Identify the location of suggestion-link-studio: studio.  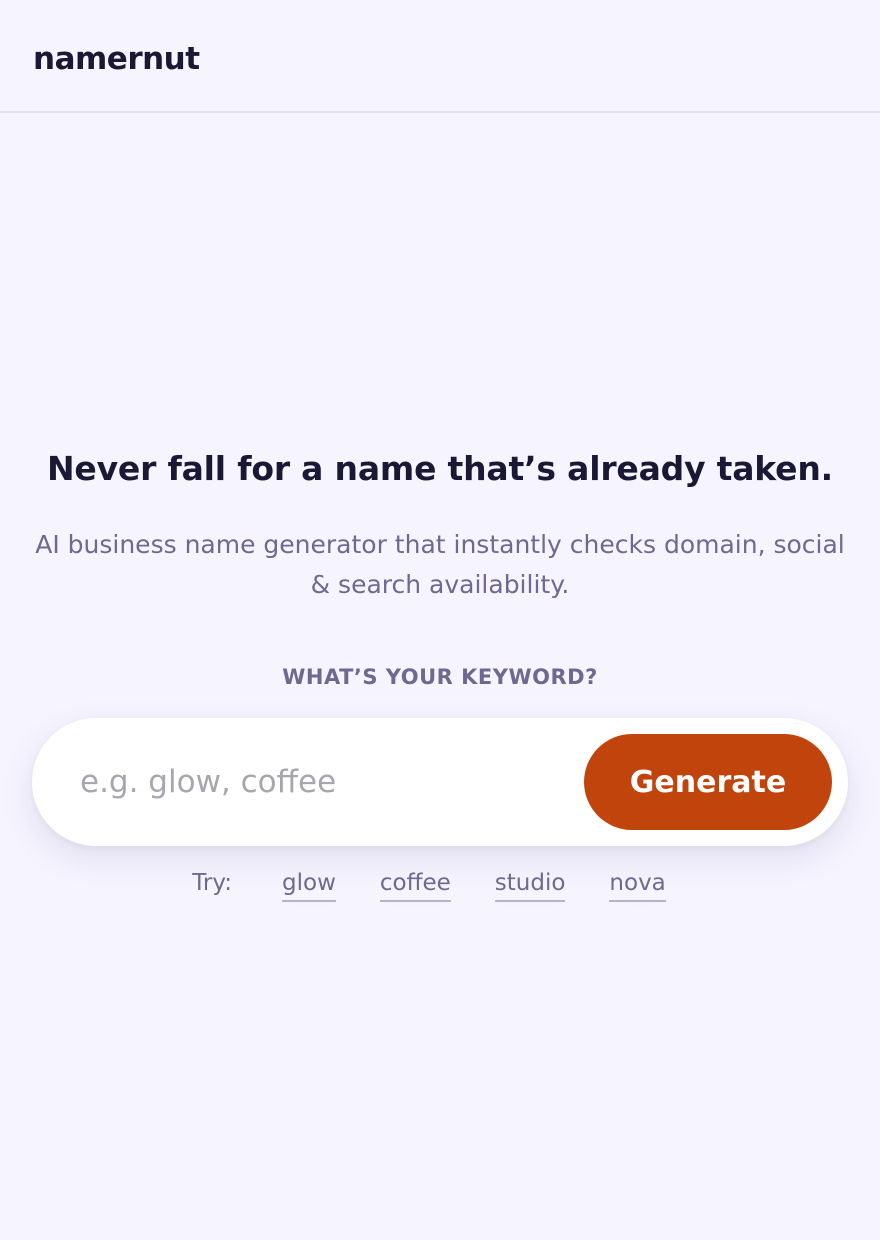
(530, 884).